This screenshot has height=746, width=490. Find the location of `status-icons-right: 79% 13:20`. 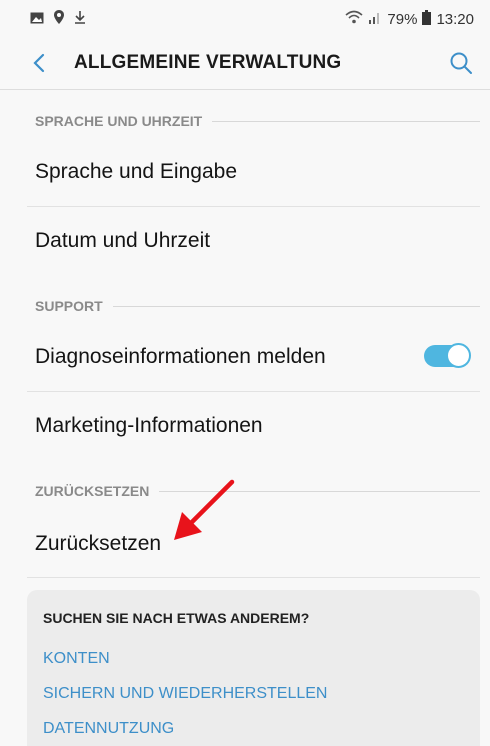

status-icons-right: 79% 13:20 is located at coordinates (409, 19).